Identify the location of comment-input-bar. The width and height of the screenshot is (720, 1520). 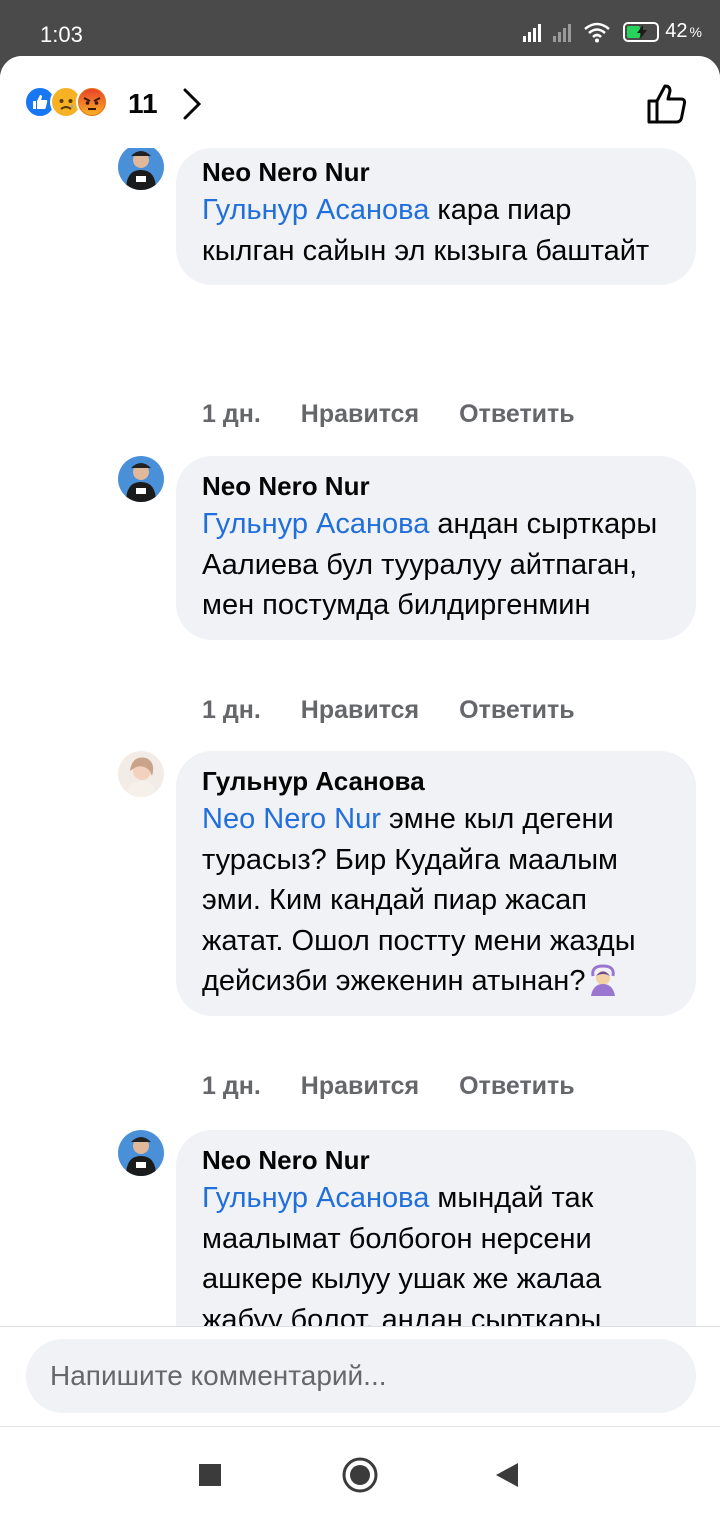
(360, 1376).